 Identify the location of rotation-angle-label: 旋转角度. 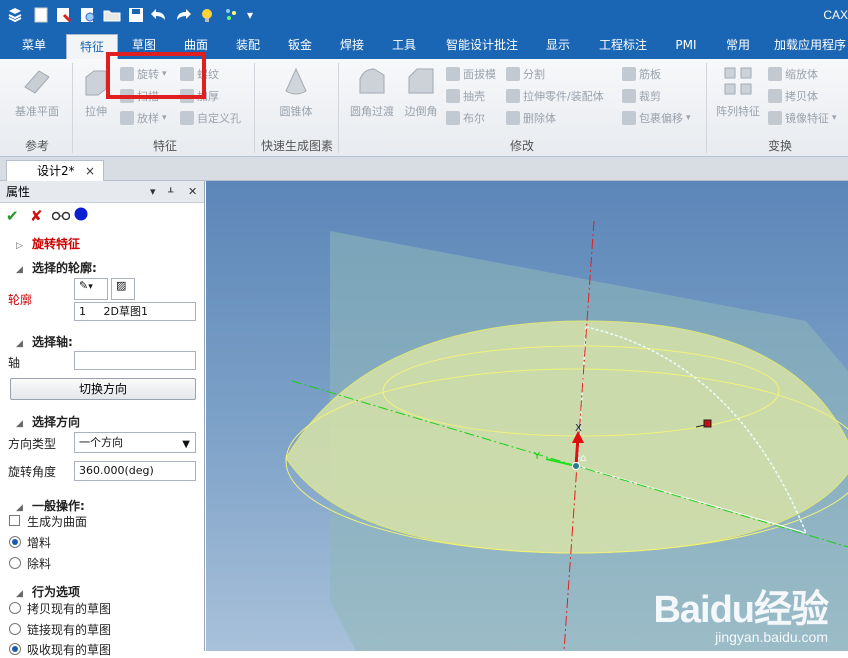
(32, 472).